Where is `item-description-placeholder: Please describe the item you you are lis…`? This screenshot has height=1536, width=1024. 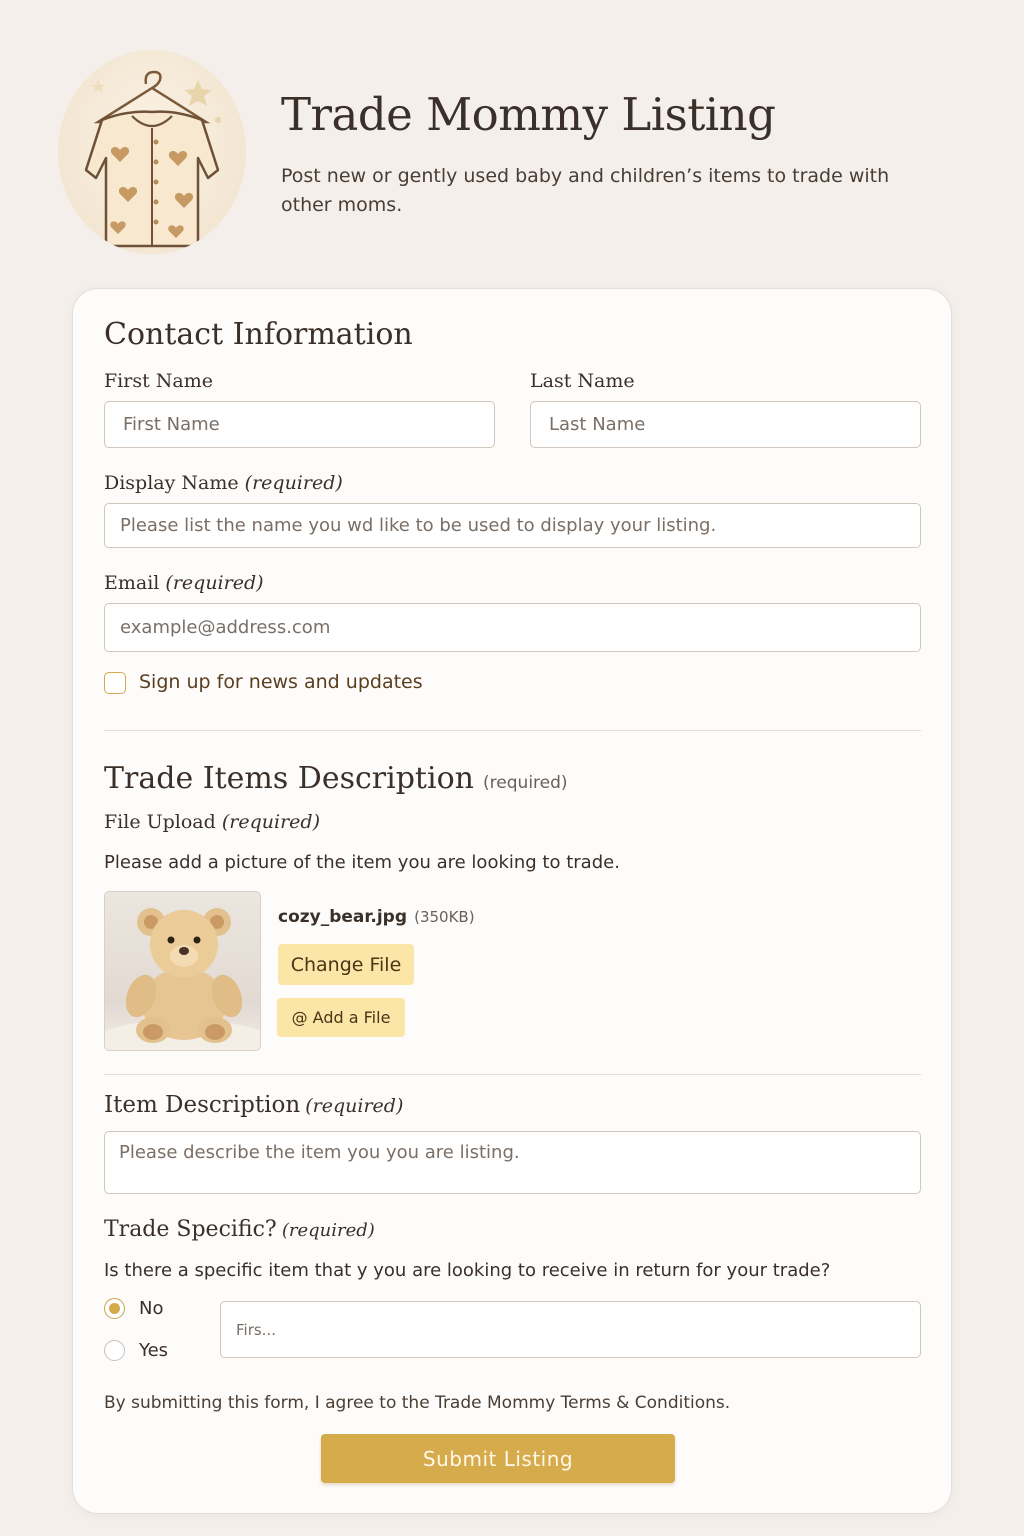
item-description-placeholder: Please describe the item you you are lis… is located at coordinates (319, 1152).